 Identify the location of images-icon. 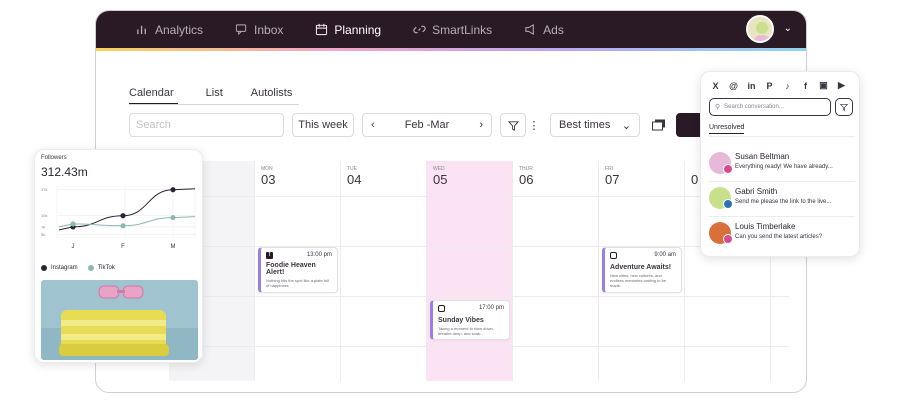
(658, 125).